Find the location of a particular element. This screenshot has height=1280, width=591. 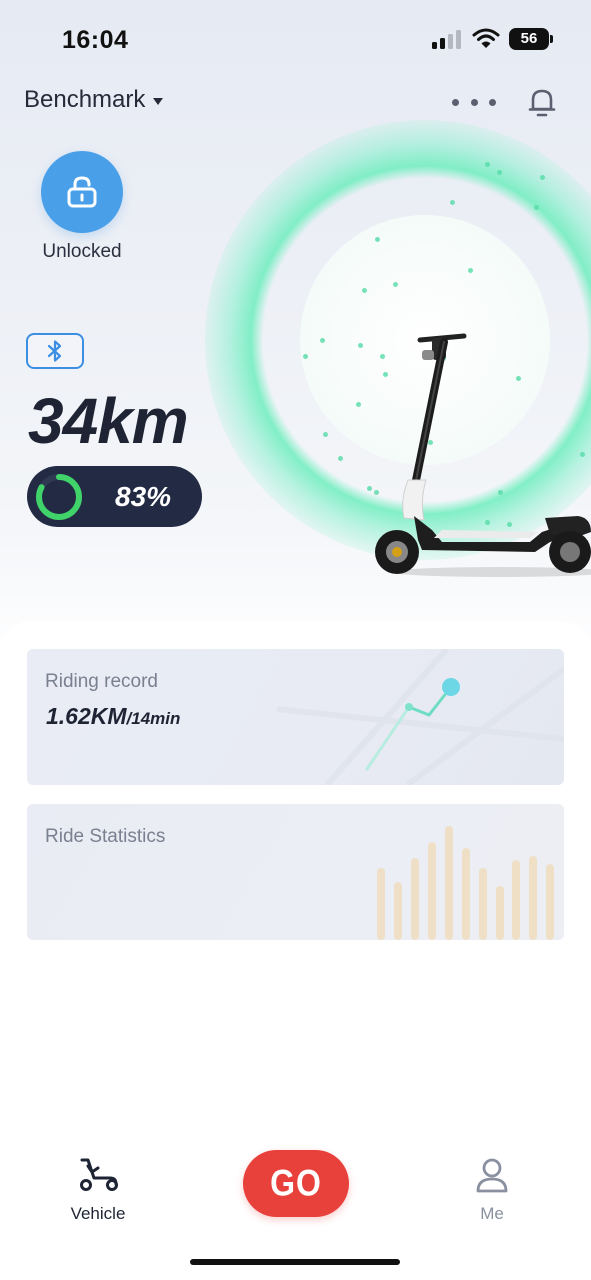

scooter-icon is located at coordinates (99, 1174).